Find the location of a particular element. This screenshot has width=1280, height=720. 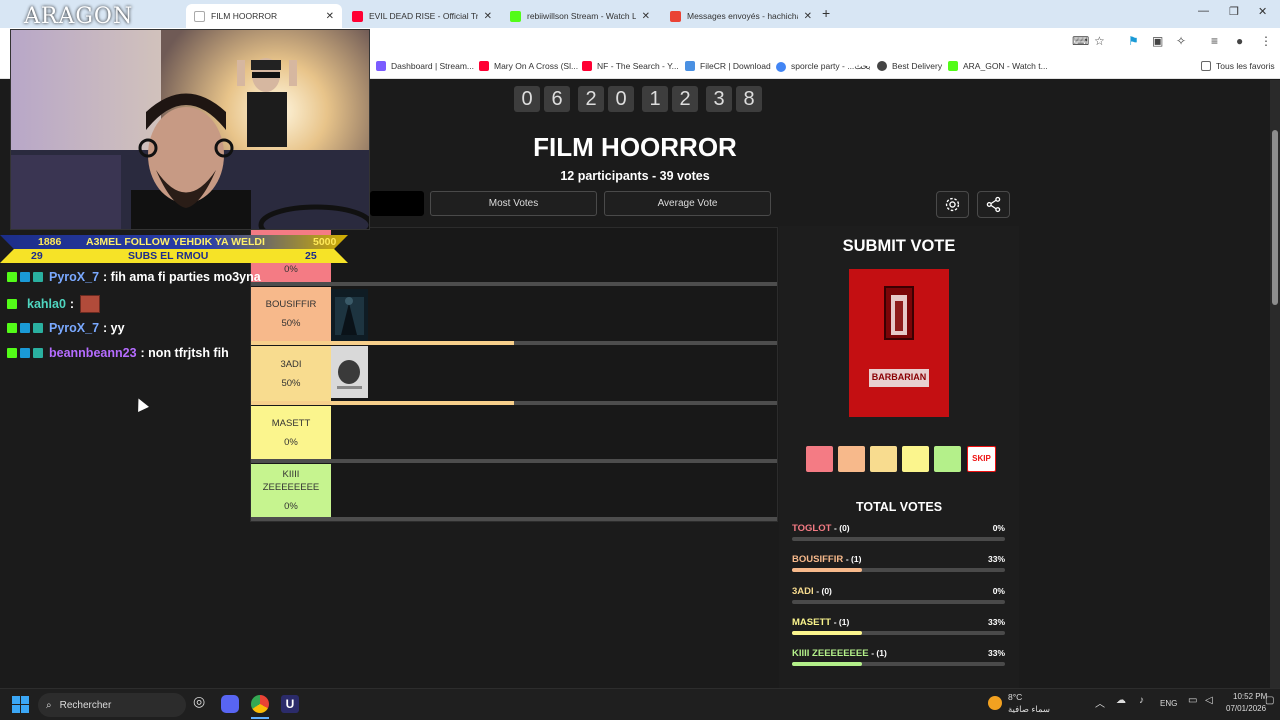

extension-icon: ⚑ is located at coordinates (1133, 41).